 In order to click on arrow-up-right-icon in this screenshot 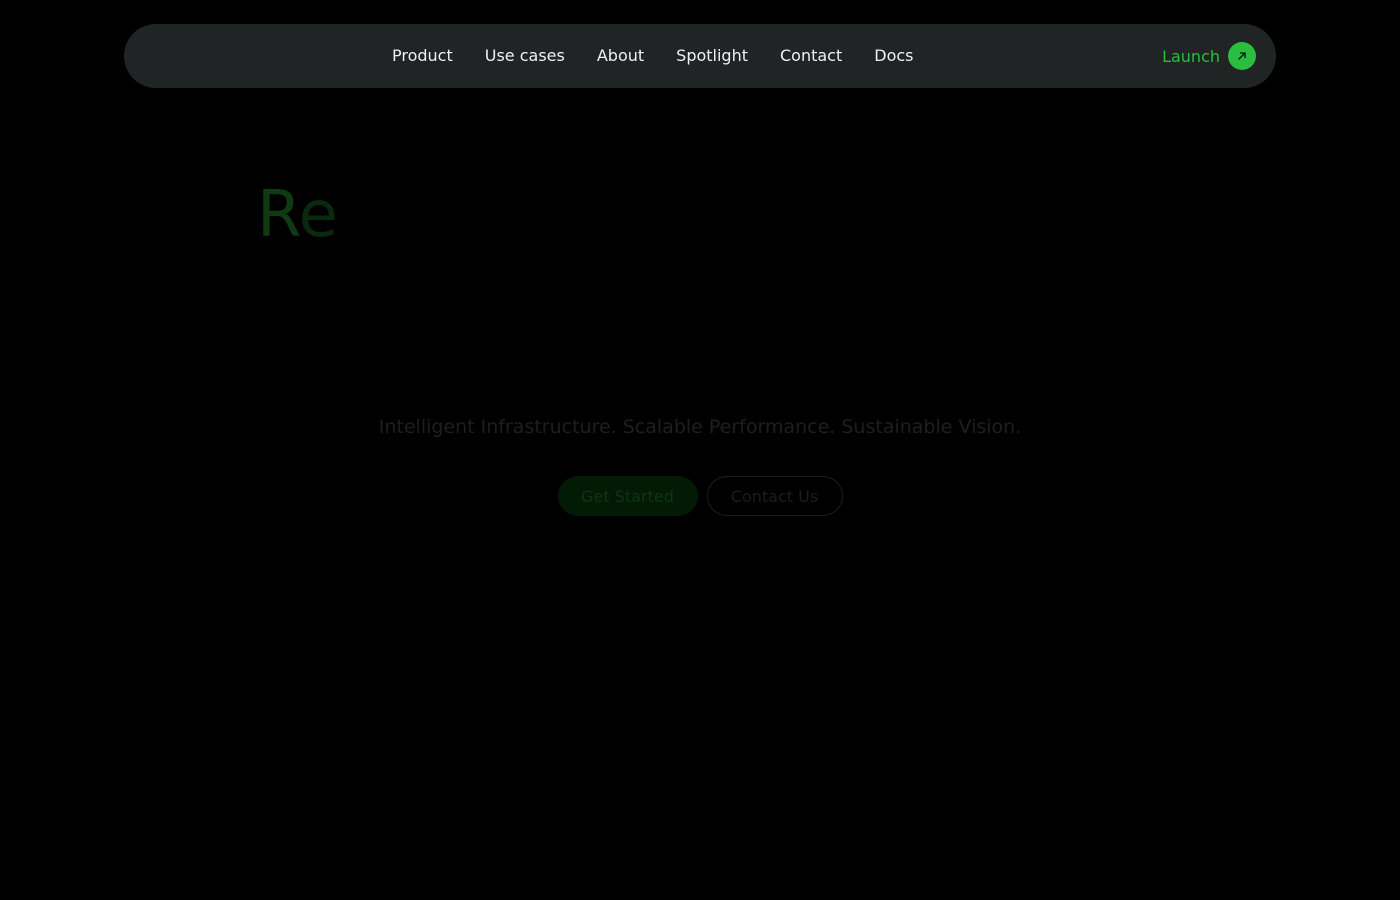, I will do `click(1242, 56)`.